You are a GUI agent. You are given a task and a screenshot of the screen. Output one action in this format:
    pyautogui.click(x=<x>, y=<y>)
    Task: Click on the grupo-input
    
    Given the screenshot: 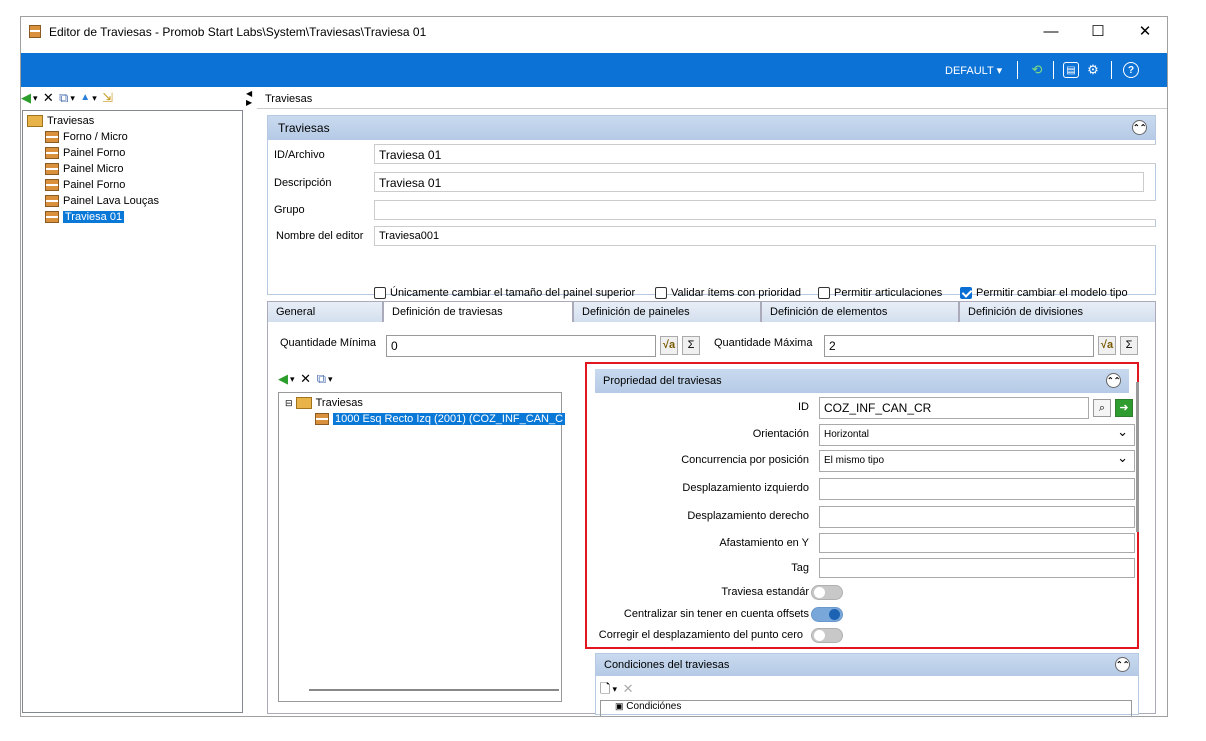 What is the action you would take?
    pyautogui.click(x=765, y=210)
    